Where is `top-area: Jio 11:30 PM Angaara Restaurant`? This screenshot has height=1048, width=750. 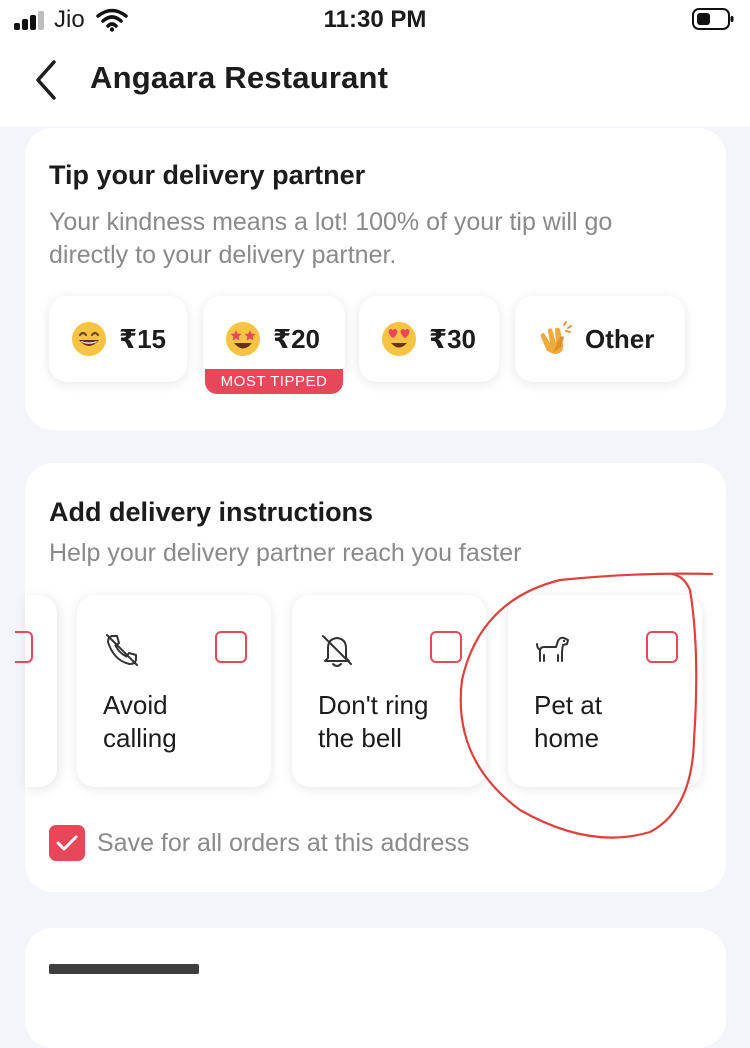 top-area: Jio 11:30 PM Angaara Restaurant is located at coordinates (375, 63).